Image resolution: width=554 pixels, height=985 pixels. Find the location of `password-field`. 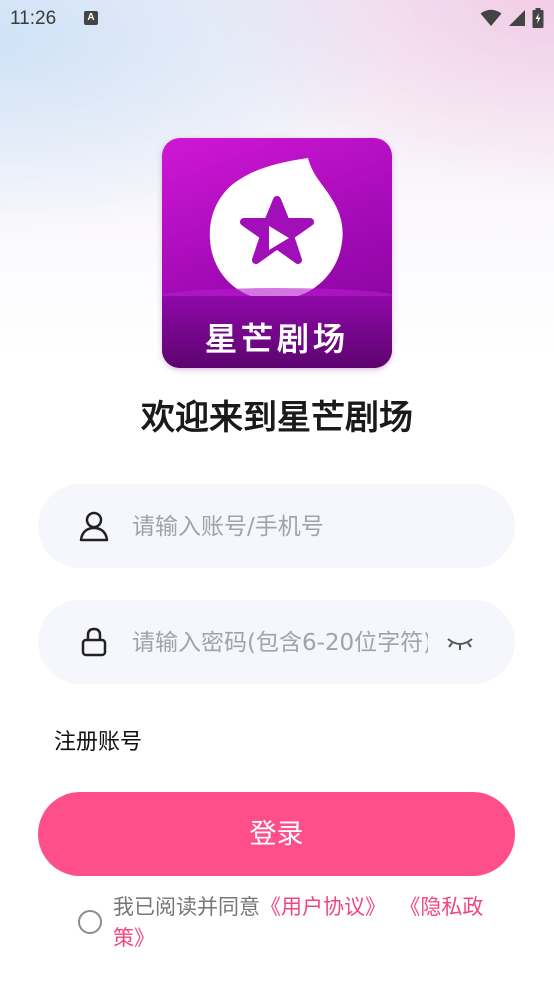

password-field is located at coordinates (276, 642).